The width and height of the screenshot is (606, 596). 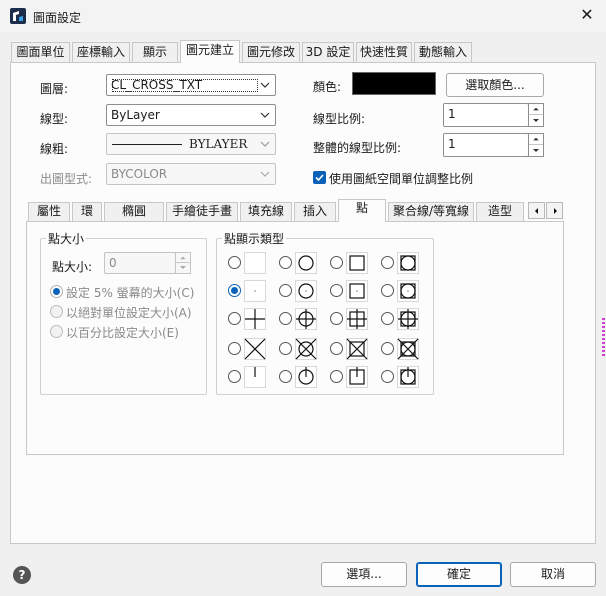 What do you see at coordinates (255, 377) in the screenshot?
I see `point-type-tick-icon` at bounding box center [255, 377].